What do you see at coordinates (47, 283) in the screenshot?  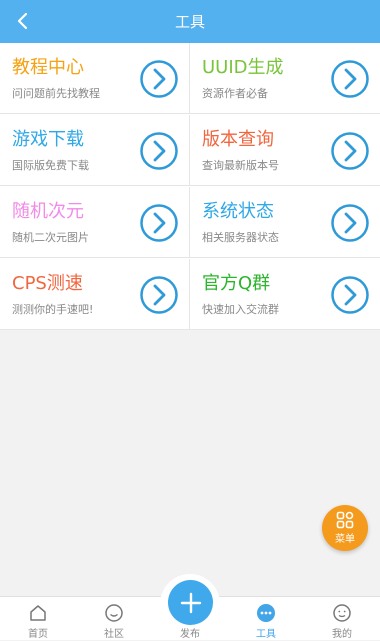 I see `tool-title: CPS测速` at bounding box center [47, 283].